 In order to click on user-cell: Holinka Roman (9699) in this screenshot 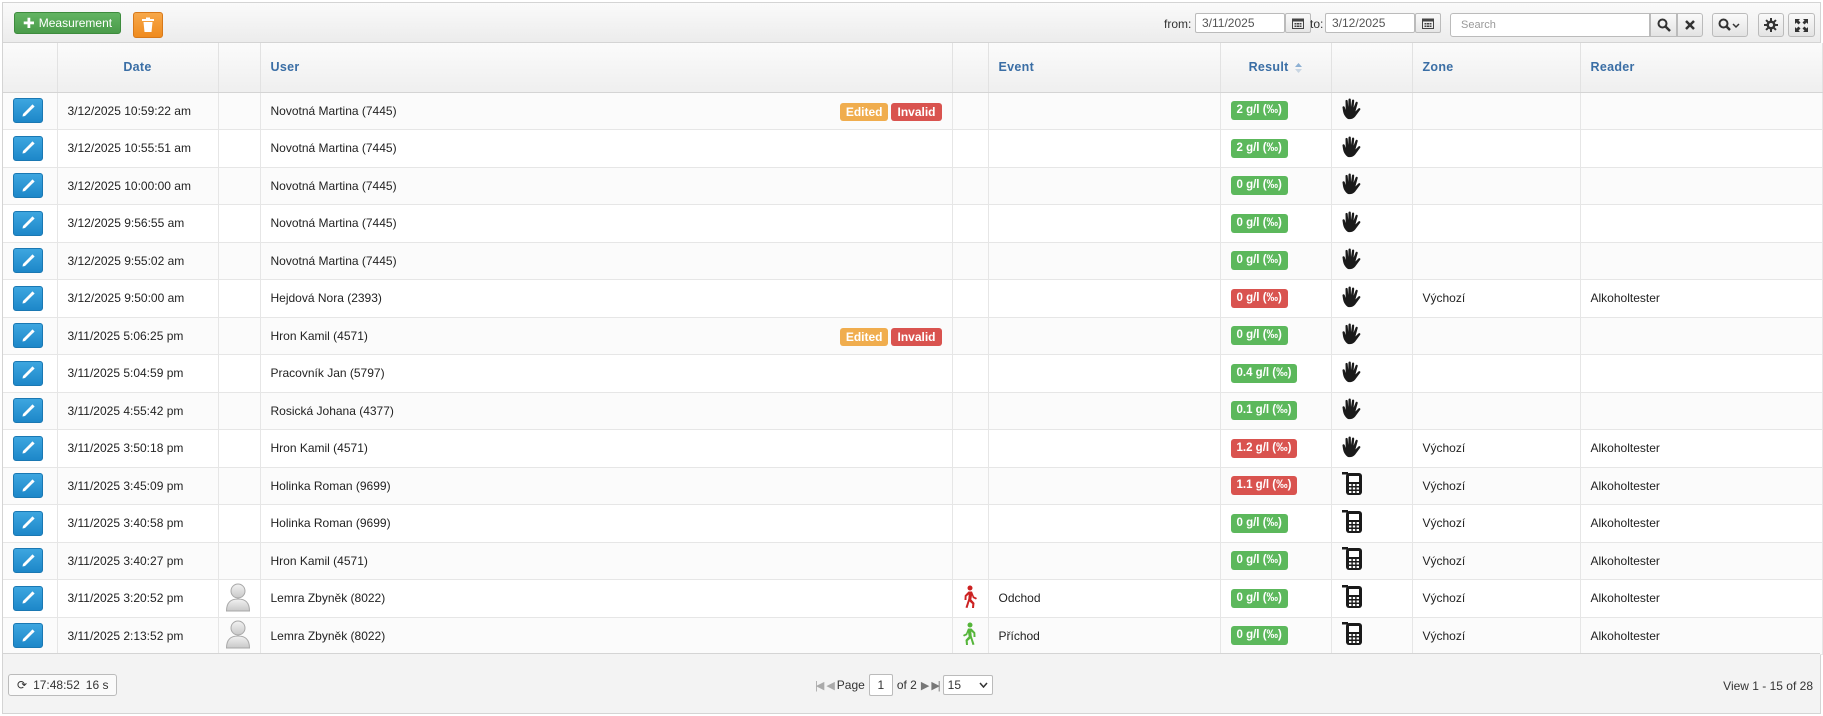, I will do `click(606, 523)`.